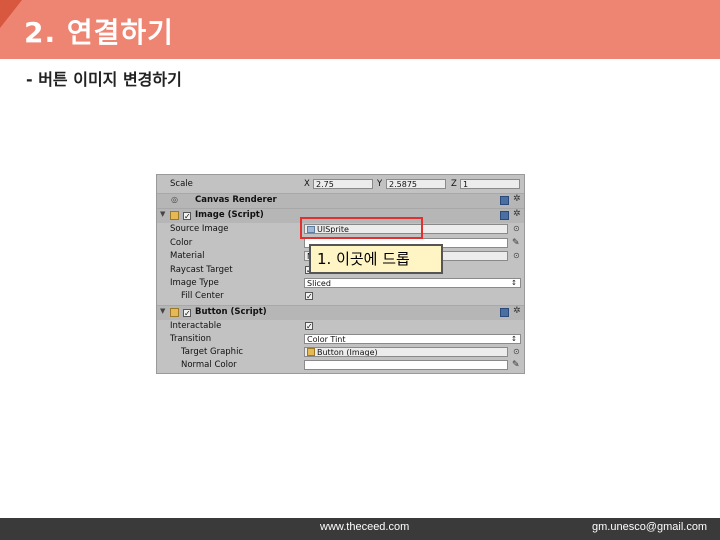  Describe the element at coordinates (406, 365) in the screenshot. I see `normal-color-swatch` at that location.